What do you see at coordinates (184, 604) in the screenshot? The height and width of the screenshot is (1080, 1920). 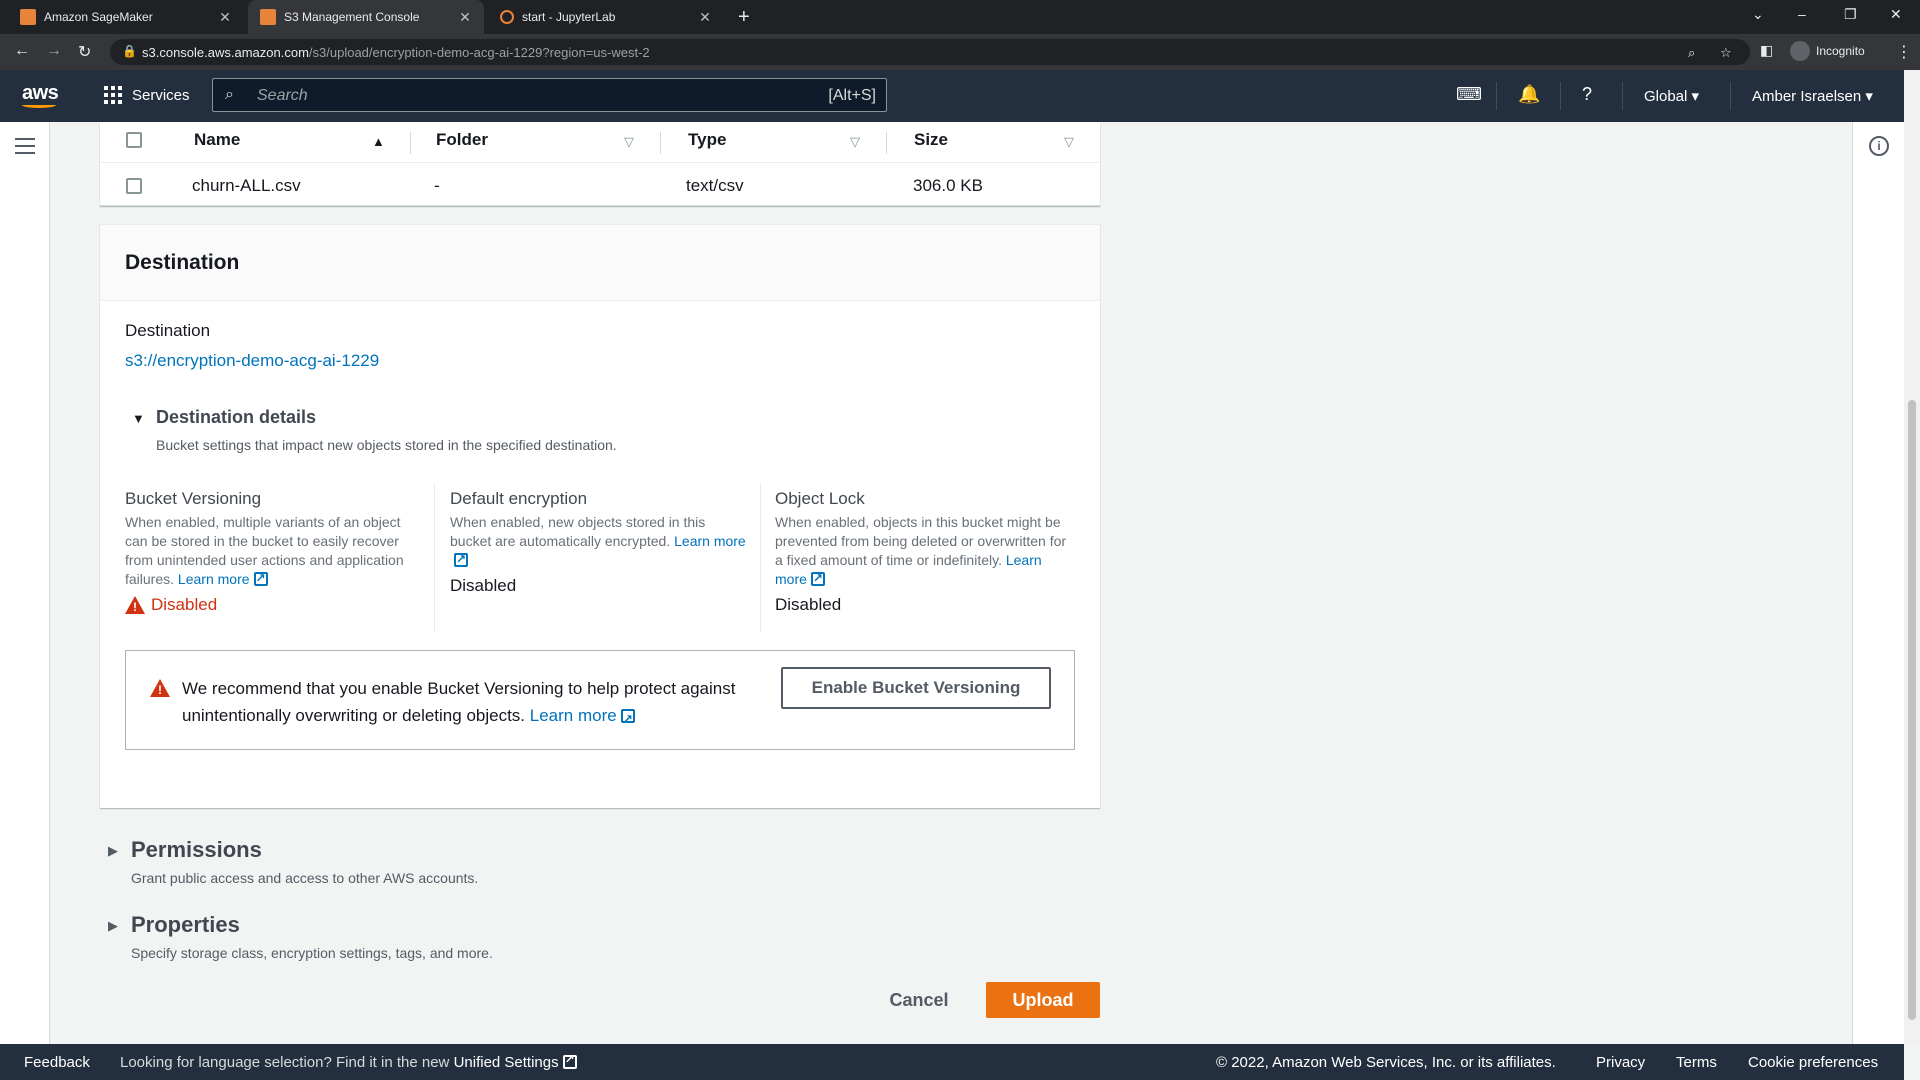 I see `setting-value-text: Disabled` at bounding box center [184, 604].